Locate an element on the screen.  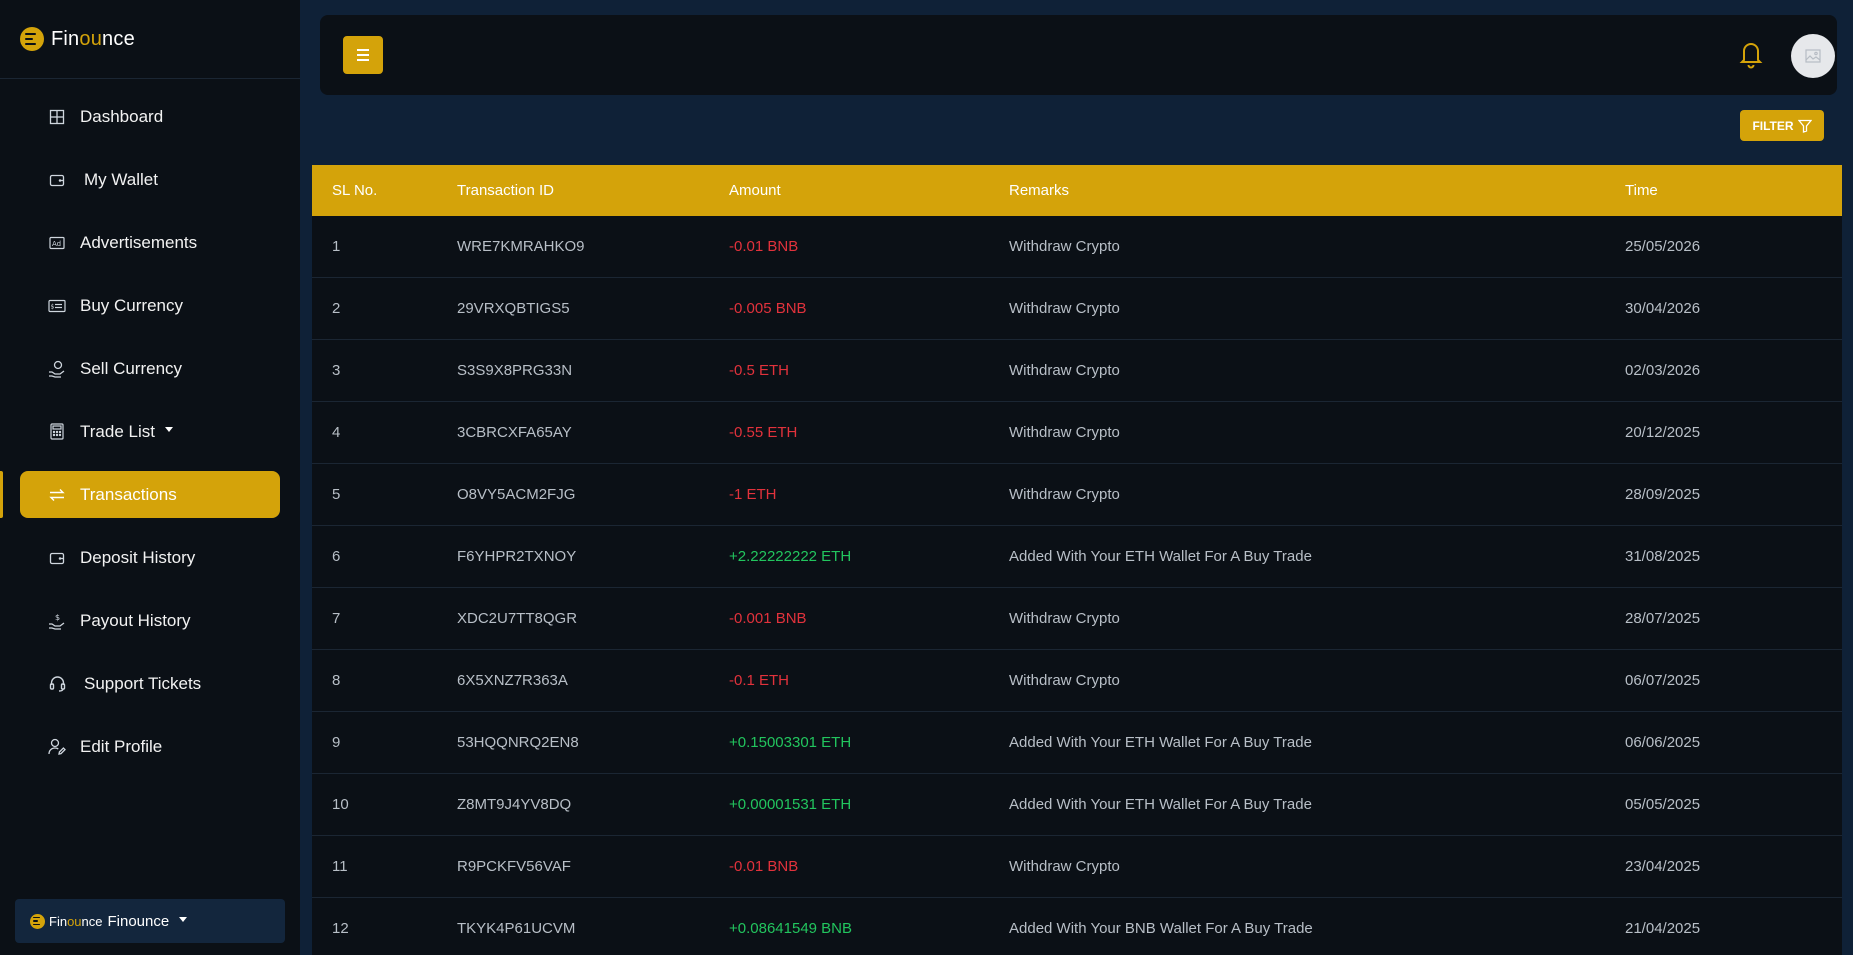
sidebar-item-payout-history: $ Payout History is located at coordinates (150, 620).